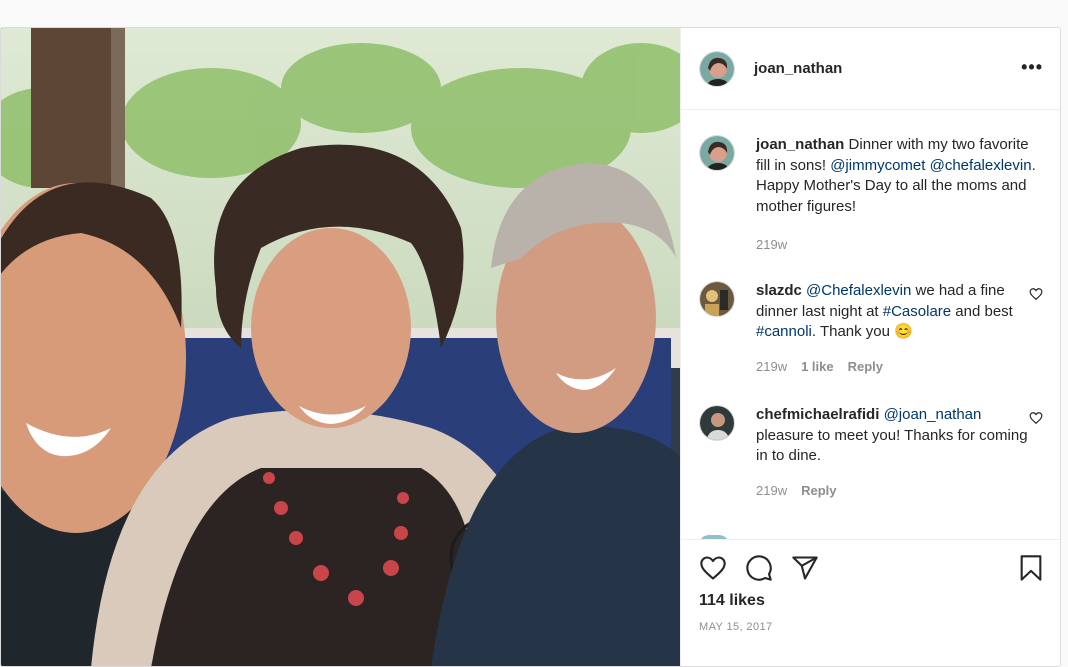 The width and height of the screenshot is (1068, 667). Describe the element at coordinates (877, 165) in the screenshot. I see `mention-link: @jimmycomet` at that location.